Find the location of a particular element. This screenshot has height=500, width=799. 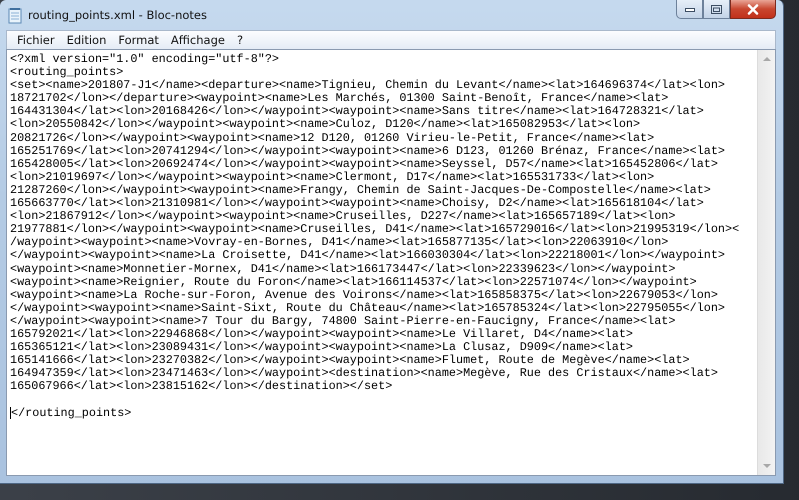

text-line: <set><name>201807-J1</name><departure><name>Tignieu, Chemin du Levant</name><lat>164696374</lat><lon> is located at coordinates (368, 85).